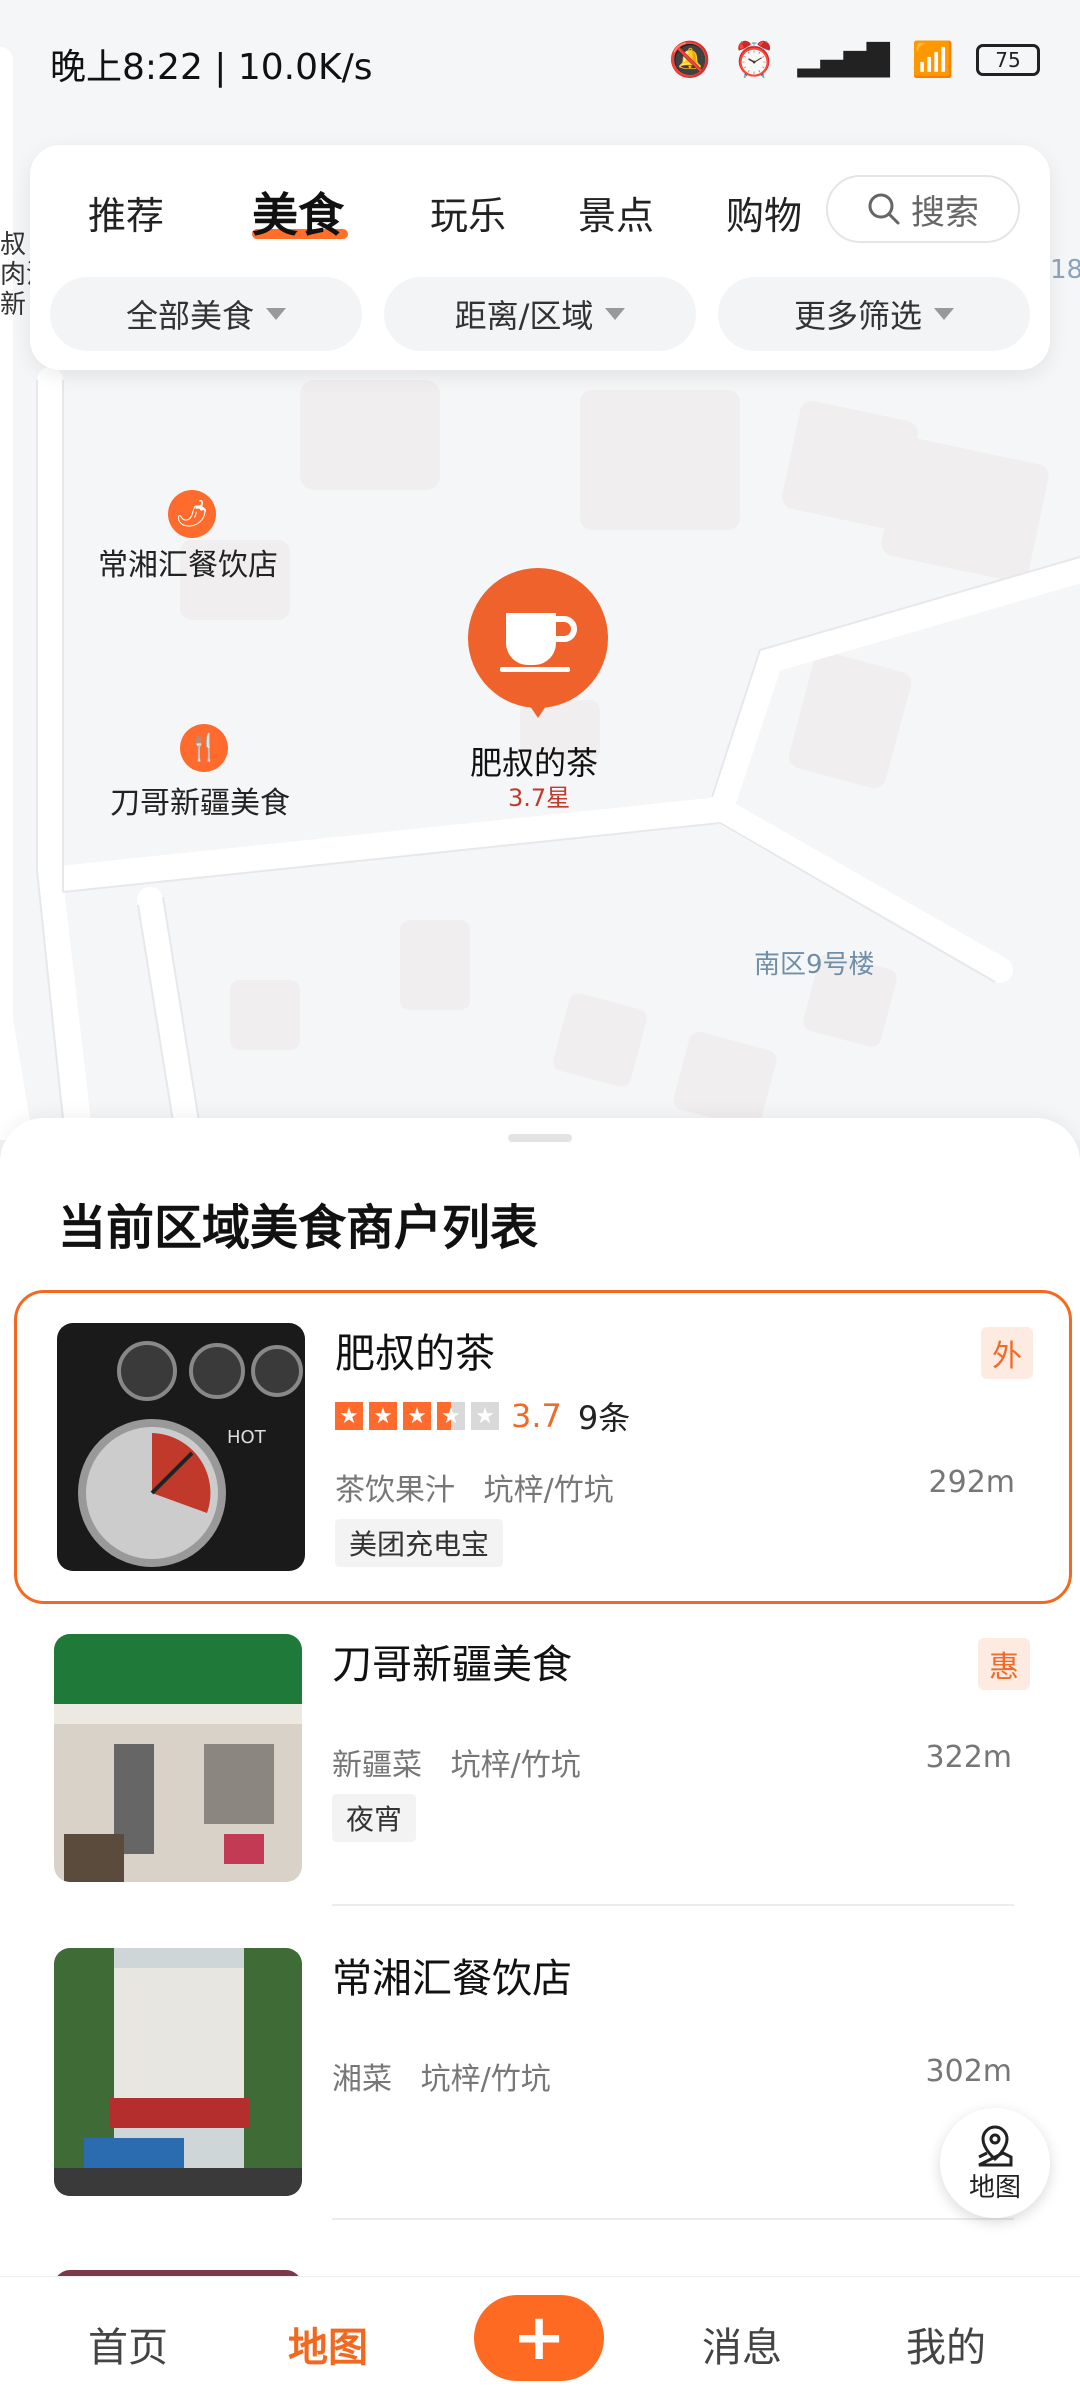 The width and height of the screenshot is (1080, 2401). Describe the element at coordinates (200, 800) in the screenshot. I see `poi-label: 刀哥新疆美食` at that location.